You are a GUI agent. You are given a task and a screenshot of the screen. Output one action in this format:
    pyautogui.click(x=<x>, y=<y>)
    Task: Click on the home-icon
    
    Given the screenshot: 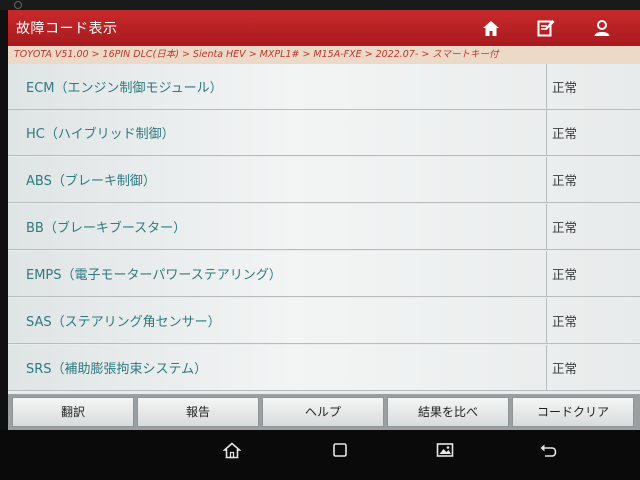 What is the action you would take?
    pyautogui.click(x=491, y=28)
    